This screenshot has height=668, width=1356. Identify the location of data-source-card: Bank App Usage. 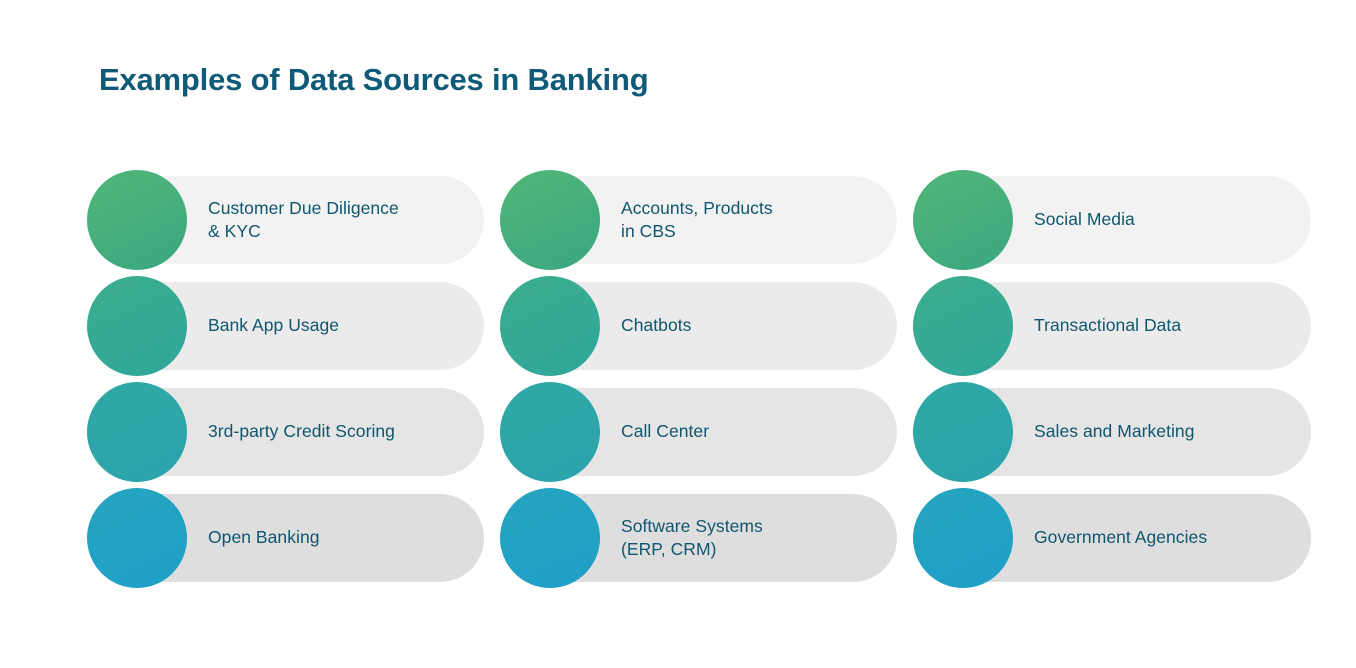
(285, 326).